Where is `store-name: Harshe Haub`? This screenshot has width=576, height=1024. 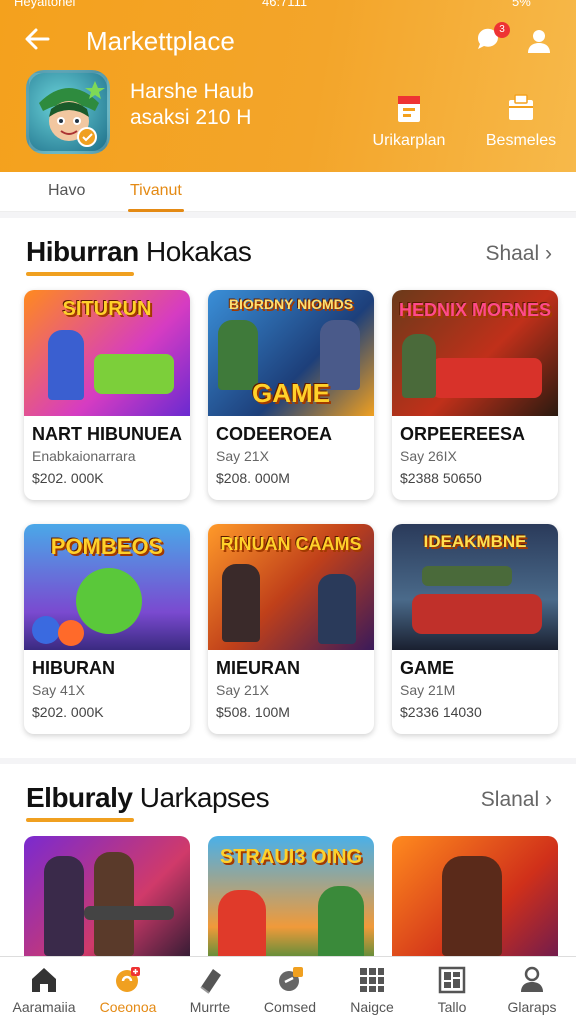 store-name: Harshe Haub is located at coordinates (192, 91).